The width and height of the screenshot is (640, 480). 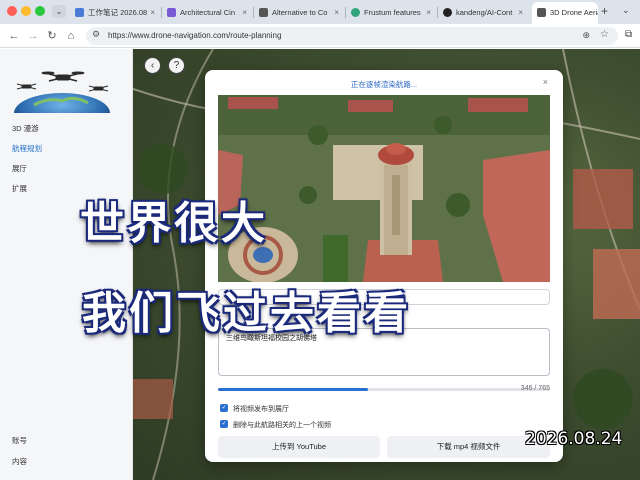 I want to click on tab-title: Alternative to Co, so click(x=300, y=12).